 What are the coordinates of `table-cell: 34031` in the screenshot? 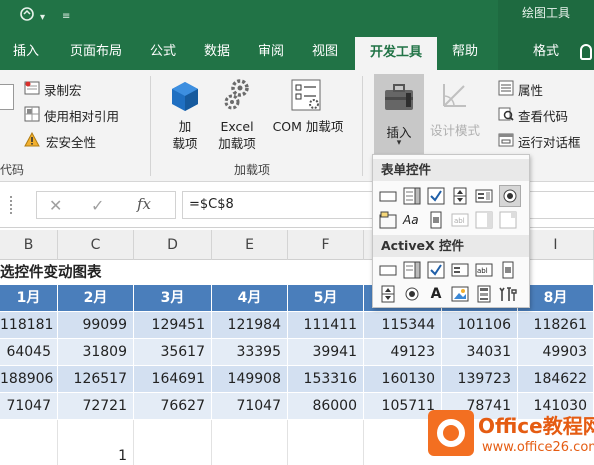 It's located at (480, 352).